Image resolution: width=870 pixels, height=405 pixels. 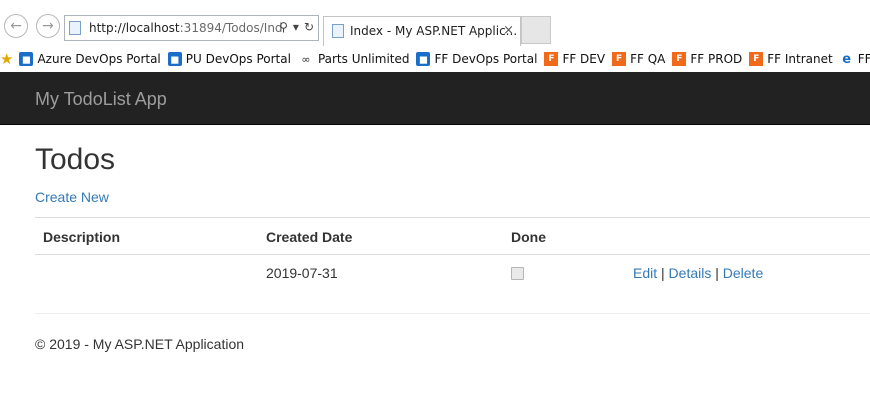 I want to click on row-actions: Edit | Details | Delete, so click(x=698, y=273).